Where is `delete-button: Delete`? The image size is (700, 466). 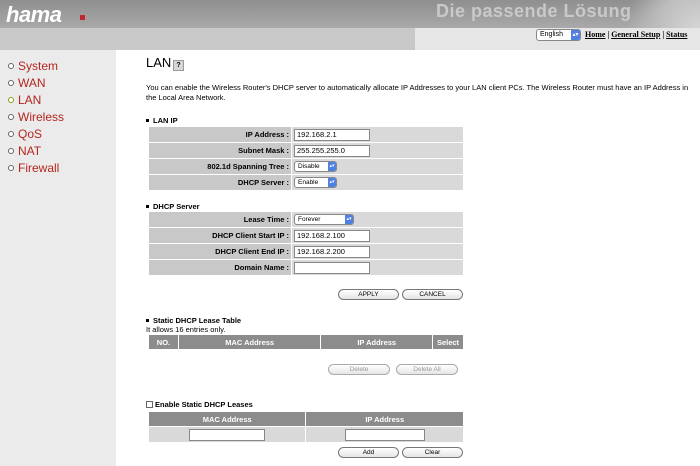 delete-button: Delete is located at coordinates (359, 369).